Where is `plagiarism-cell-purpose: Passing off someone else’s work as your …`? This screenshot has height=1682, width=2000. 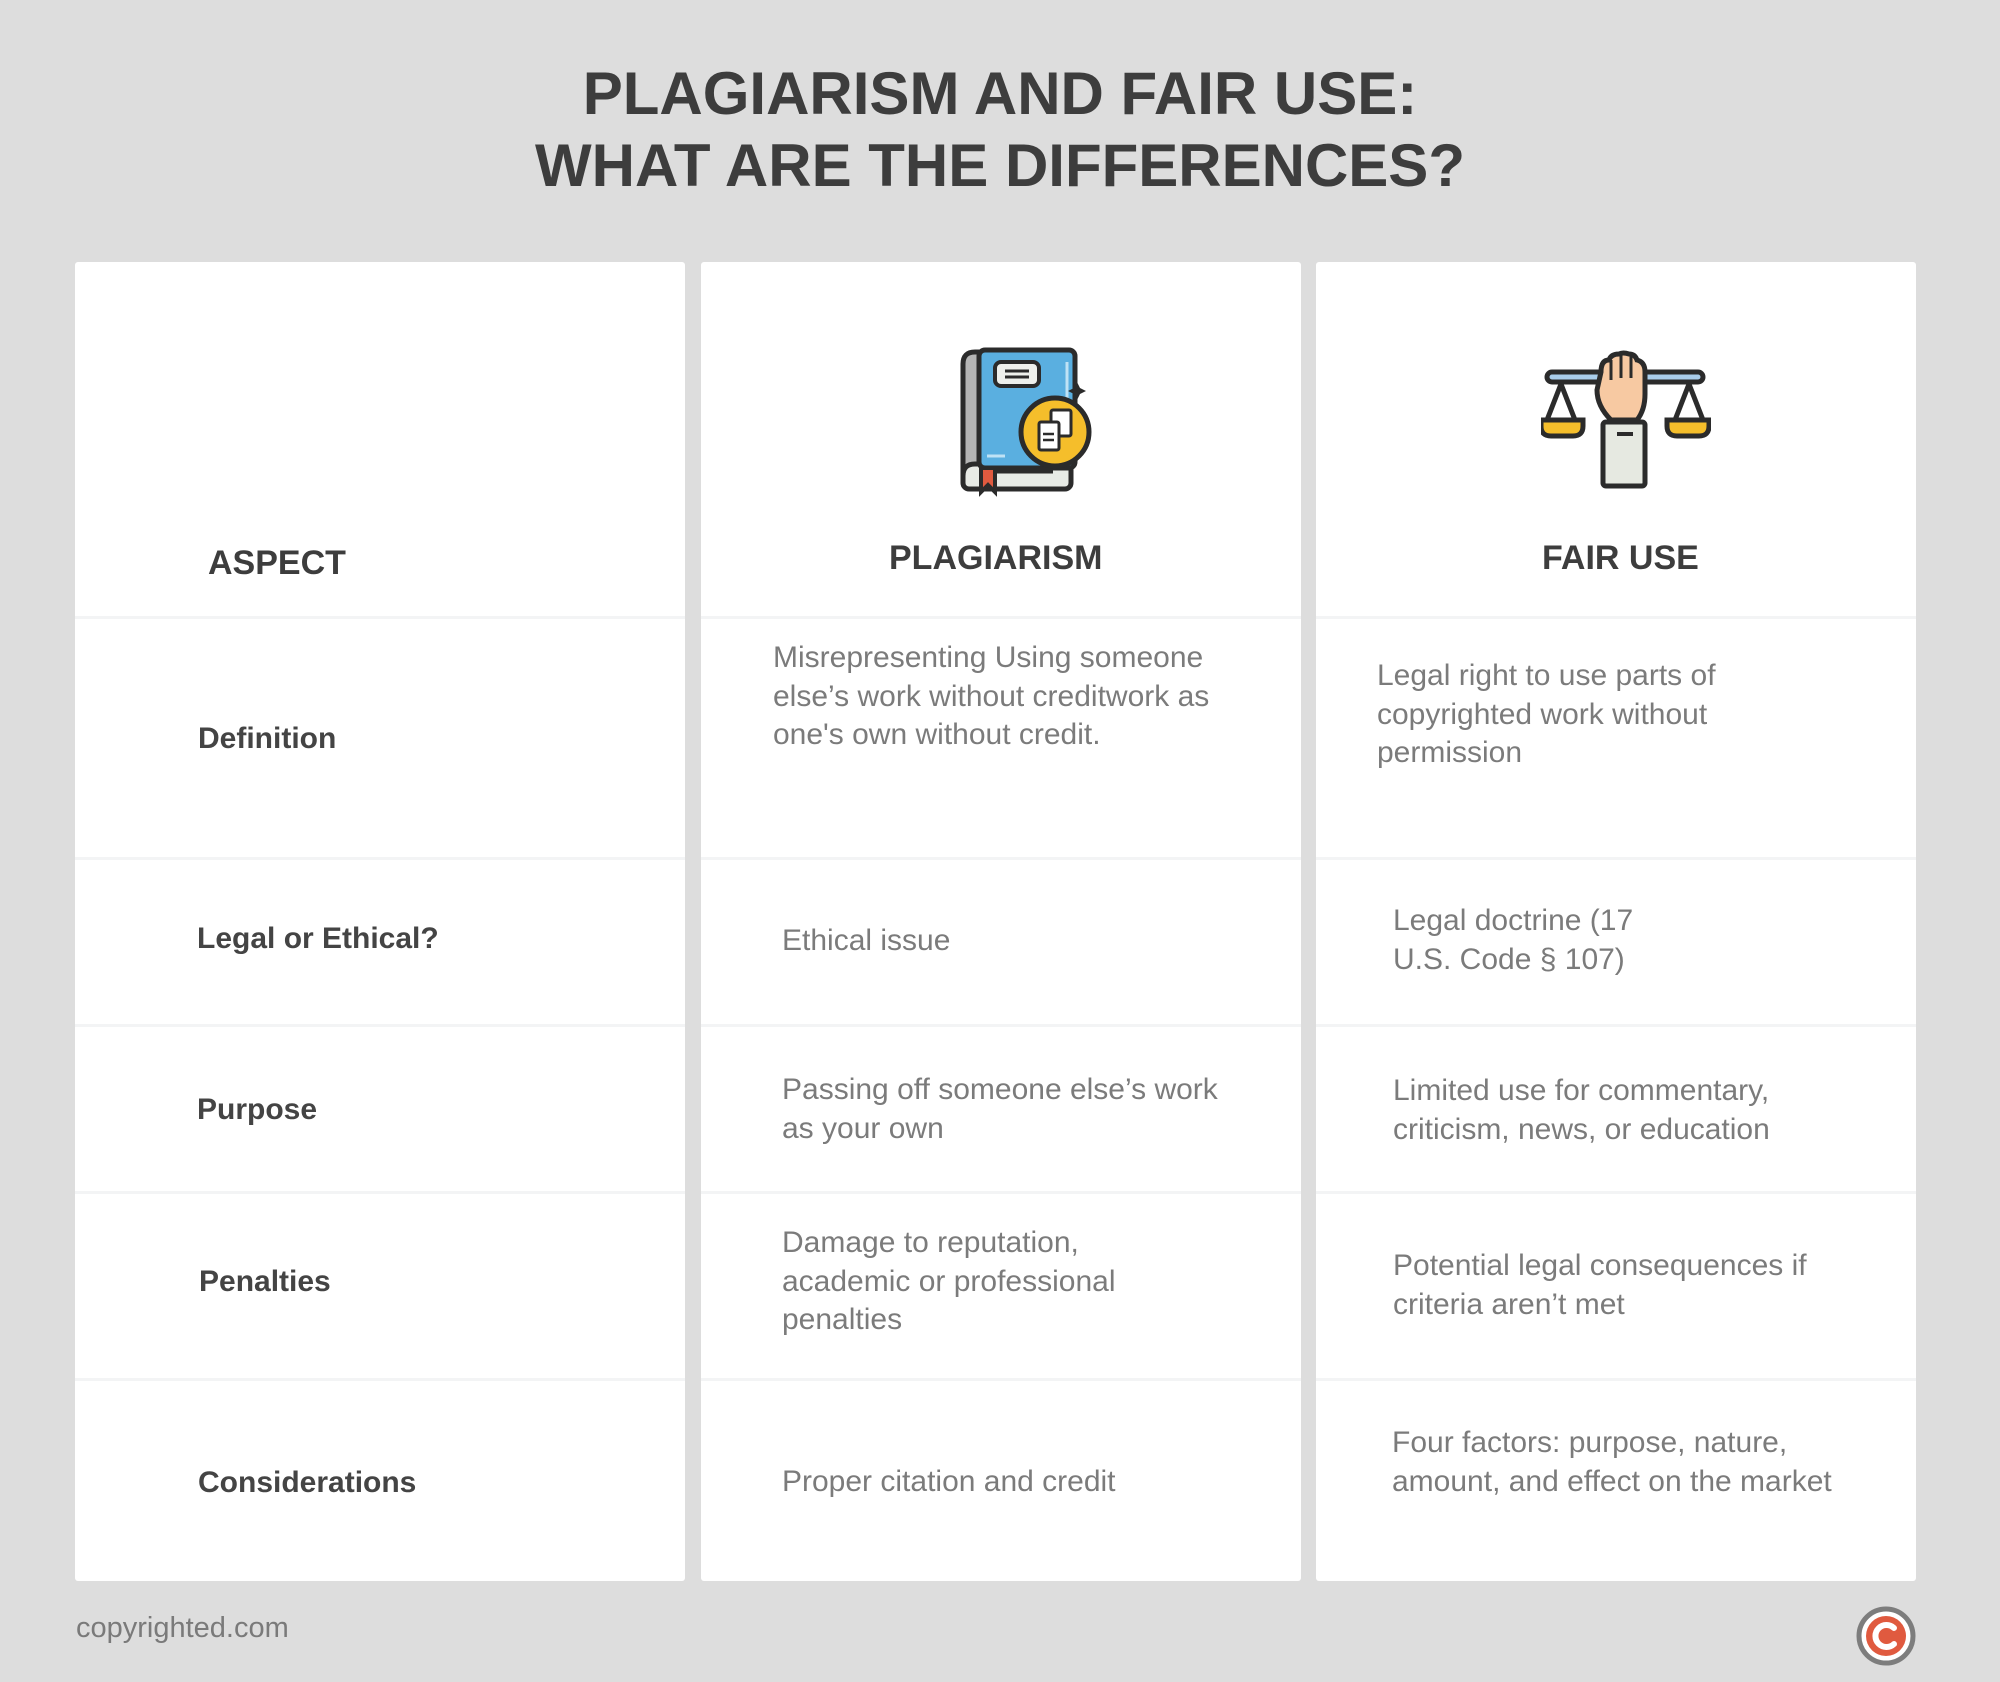 plagiarism-cell-purpose: Passing off someone else’s work as your … is located at coordinates (1001, 1110).